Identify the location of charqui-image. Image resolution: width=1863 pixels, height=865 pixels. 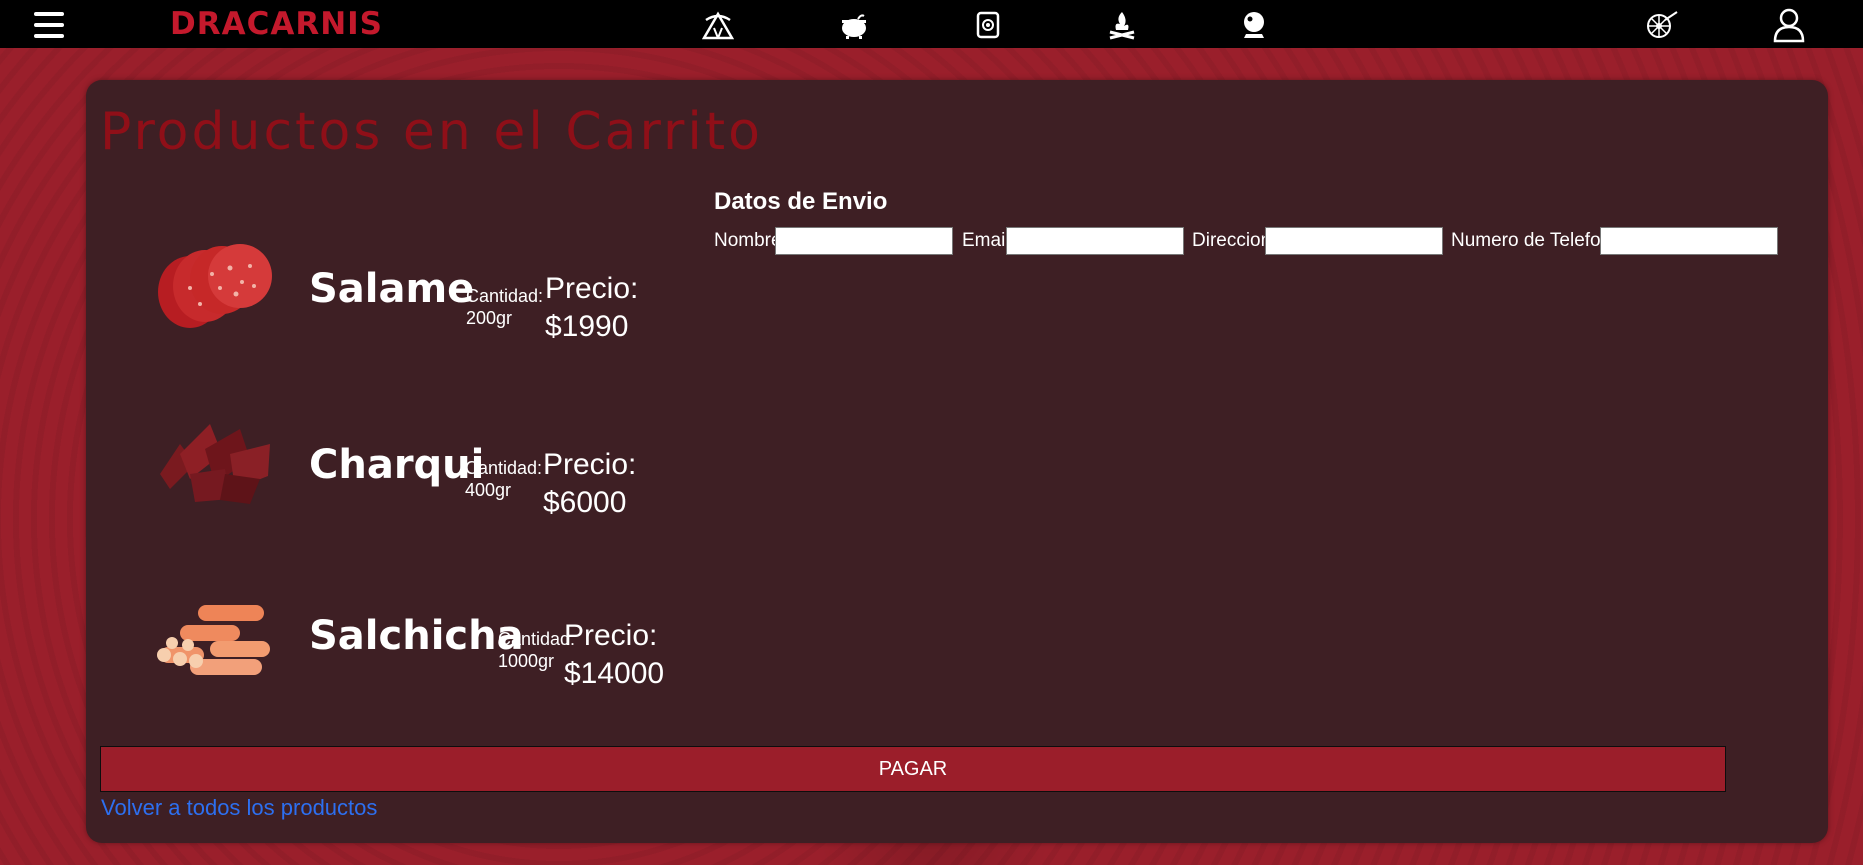
(216, 462).